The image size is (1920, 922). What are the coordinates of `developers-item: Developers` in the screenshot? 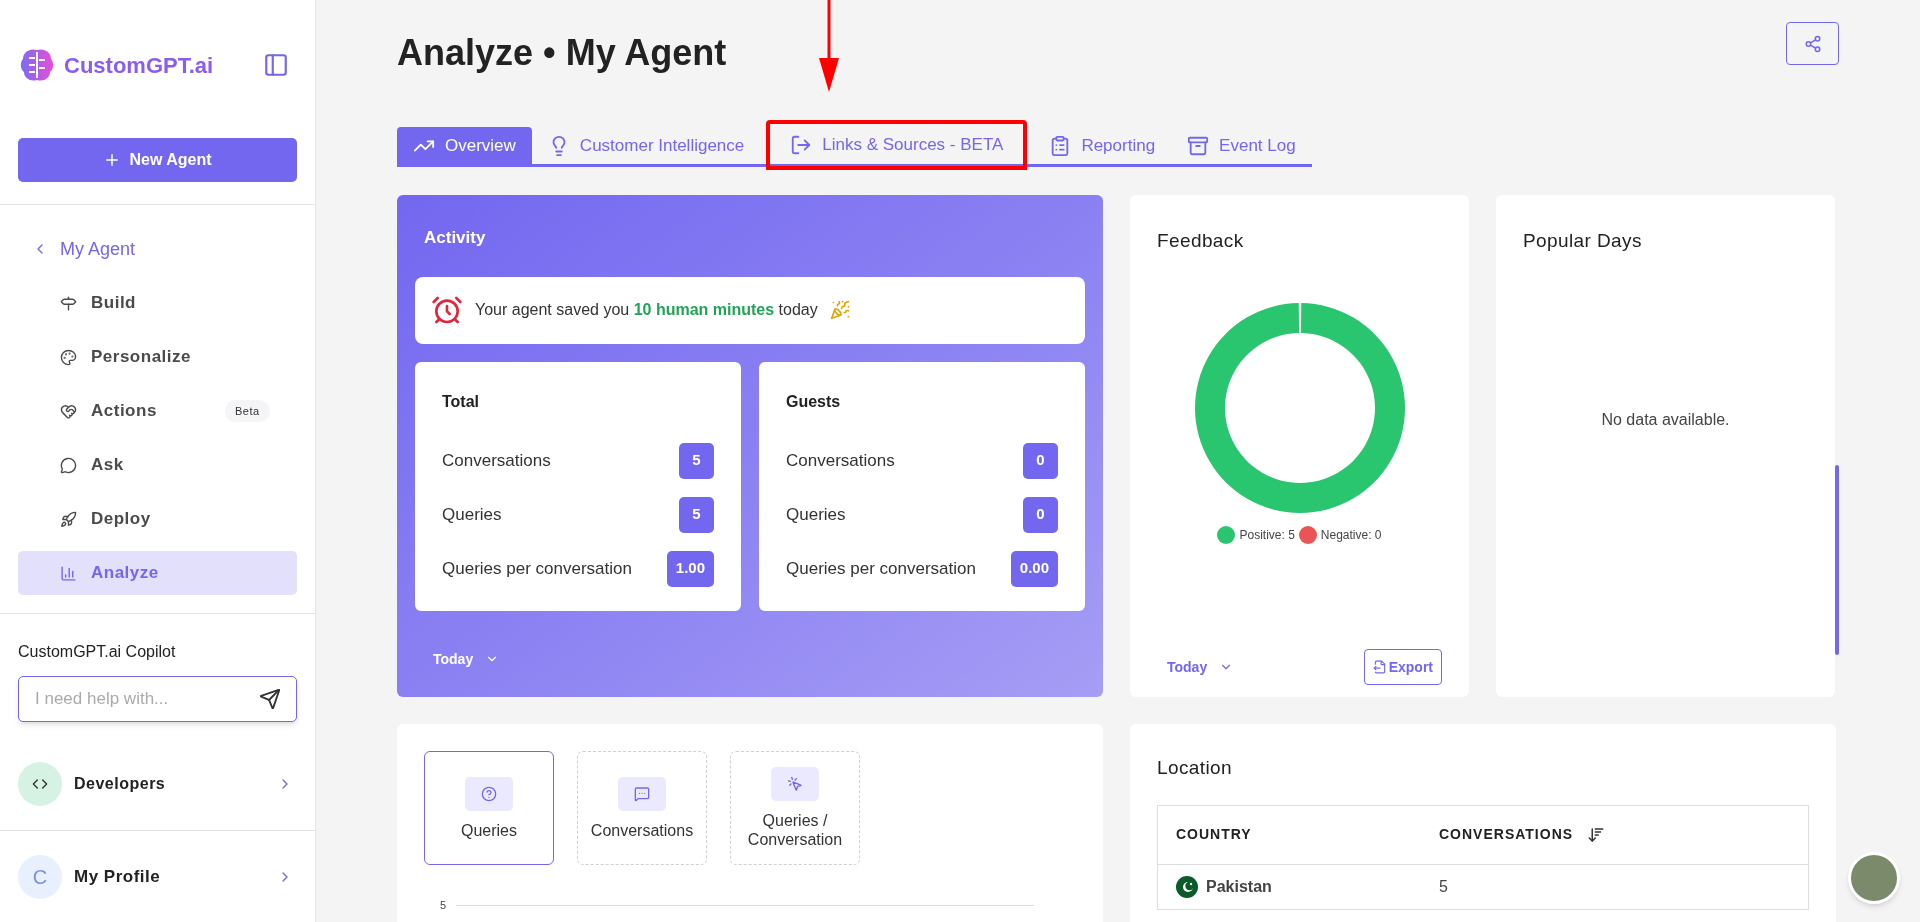 It's located at (157, 784).